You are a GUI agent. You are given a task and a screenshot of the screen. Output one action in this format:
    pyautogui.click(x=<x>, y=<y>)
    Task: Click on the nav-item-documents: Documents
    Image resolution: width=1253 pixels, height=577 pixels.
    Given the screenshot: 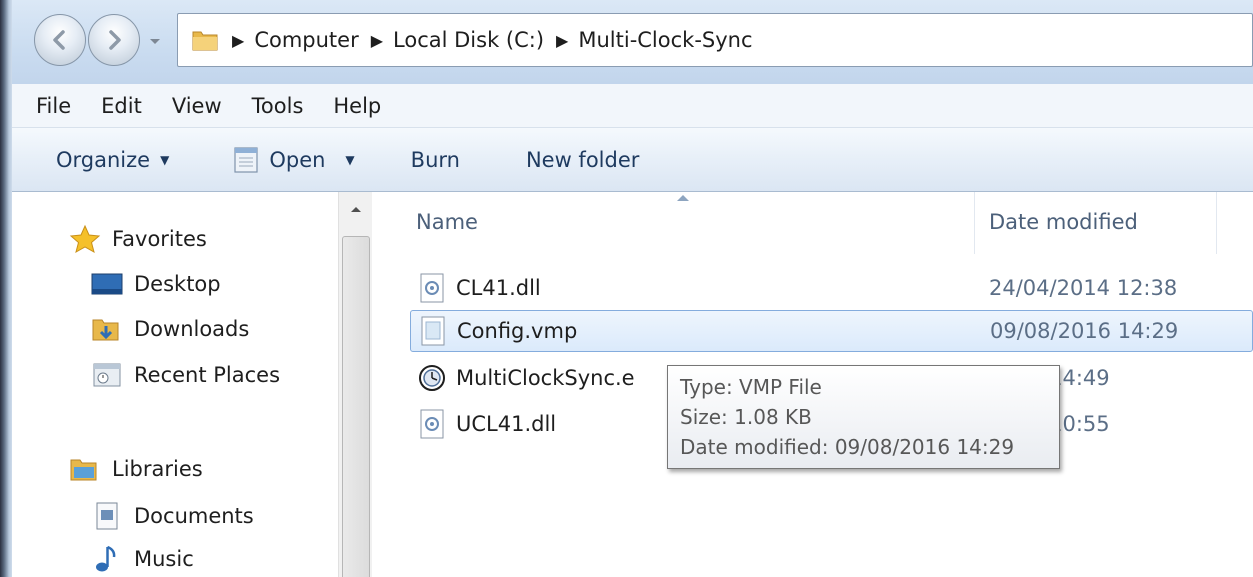 What is the action you would take?
    pyautogui.click(x=172, y=516)
    